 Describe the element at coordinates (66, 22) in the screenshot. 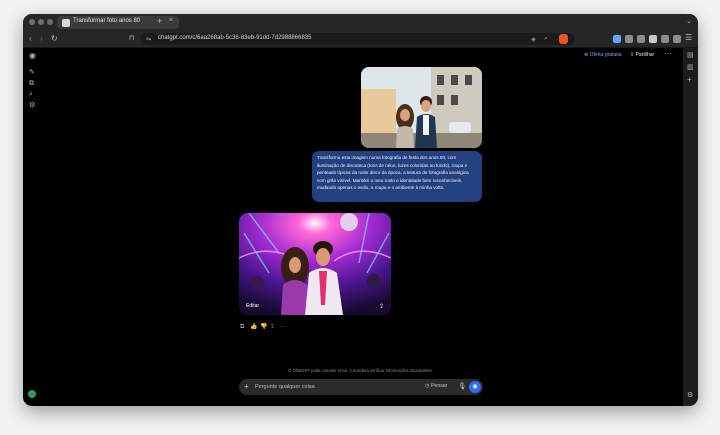

I see `chatgpt-favicon-icon` at that location.